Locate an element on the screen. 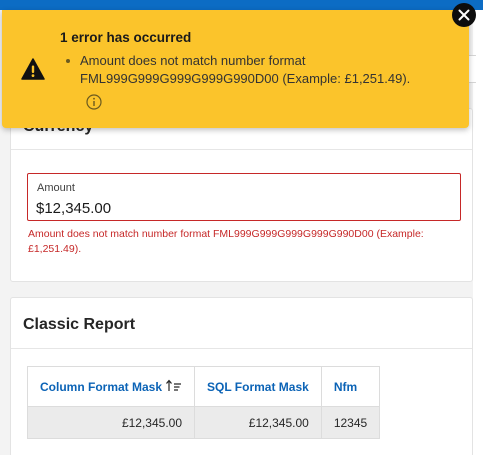  amount-label: Amount is located at coordinates (56, 188).